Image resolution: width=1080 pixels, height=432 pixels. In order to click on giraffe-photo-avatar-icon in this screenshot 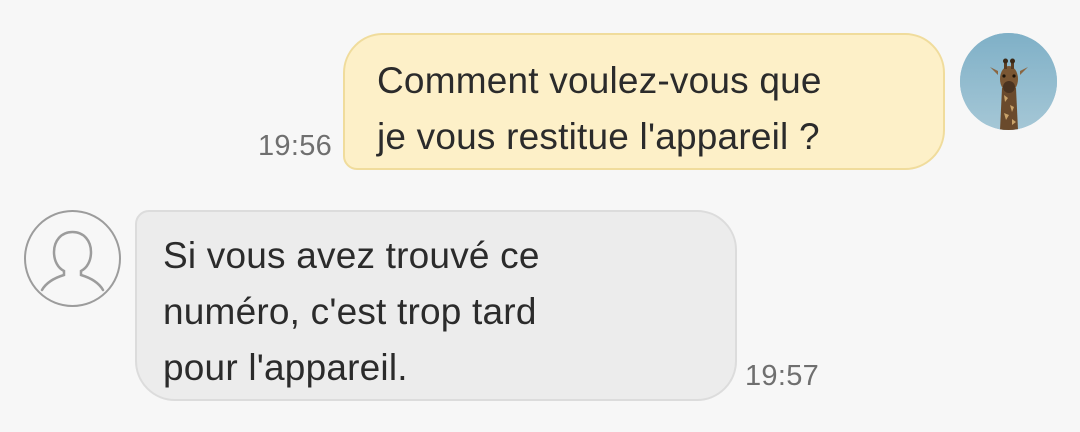, I will do `click(1008, 81)`.